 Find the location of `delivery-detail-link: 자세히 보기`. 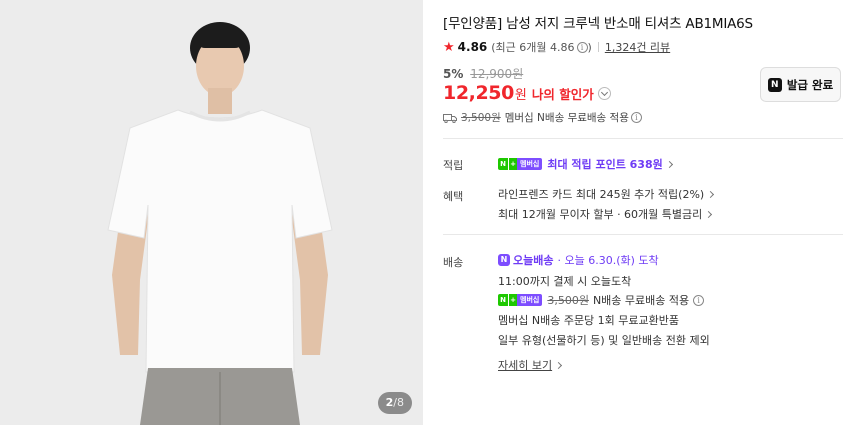

delivery-detail-link: 자세히 보기 is located at coordinates (530, 365).